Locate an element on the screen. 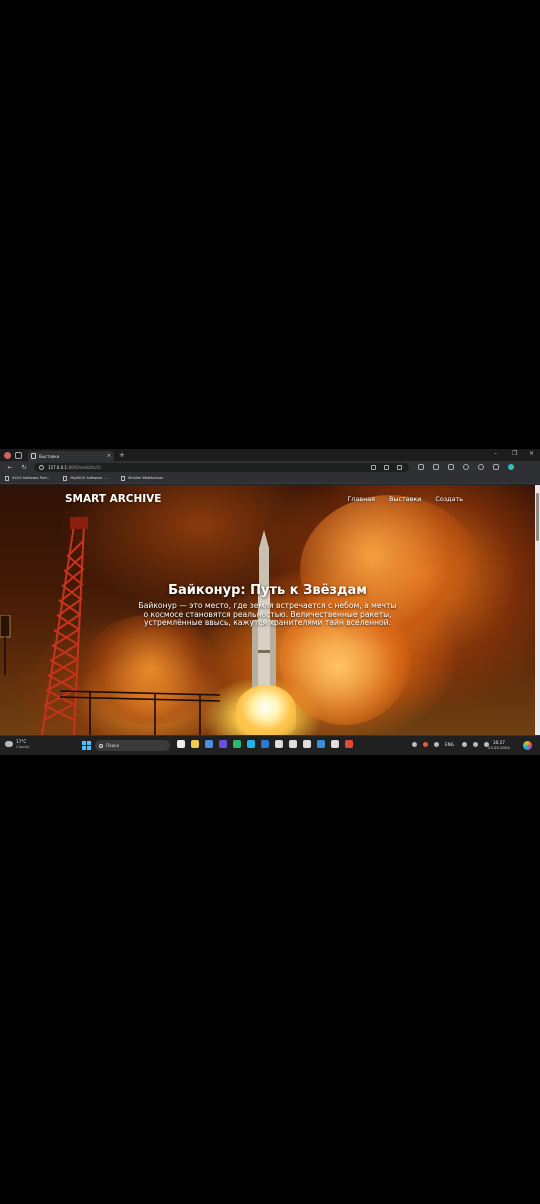  weather-condition: Cloudy is located at coordinates (23, 746).